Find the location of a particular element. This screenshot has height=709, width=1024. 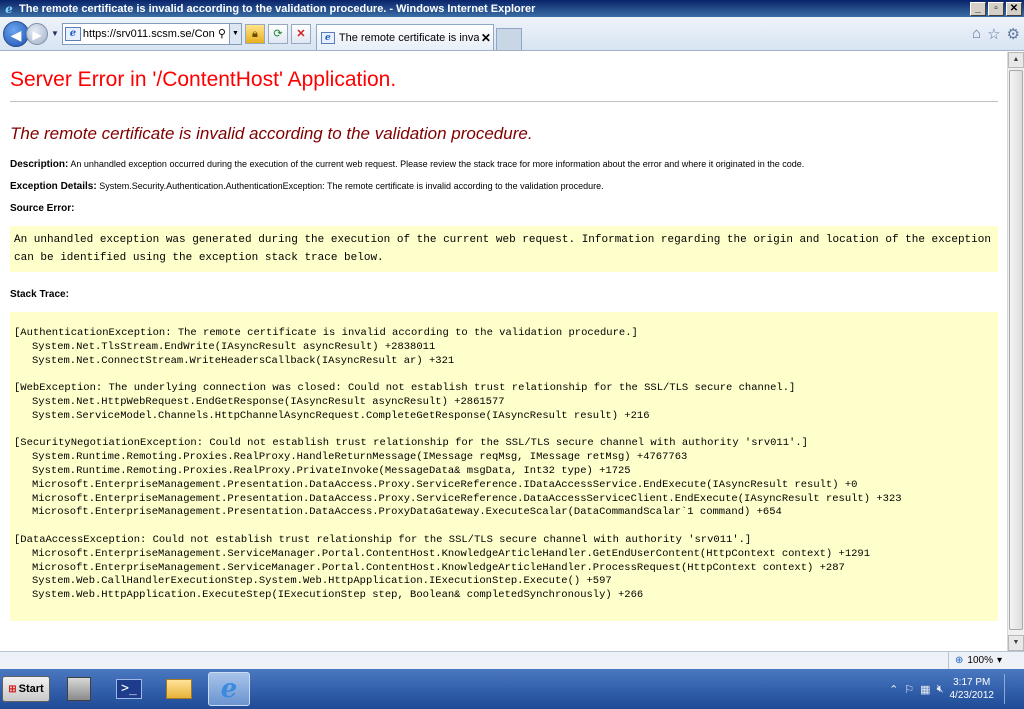

window-controls: _ ▫ ✕ is located at coordinates (996, 8).